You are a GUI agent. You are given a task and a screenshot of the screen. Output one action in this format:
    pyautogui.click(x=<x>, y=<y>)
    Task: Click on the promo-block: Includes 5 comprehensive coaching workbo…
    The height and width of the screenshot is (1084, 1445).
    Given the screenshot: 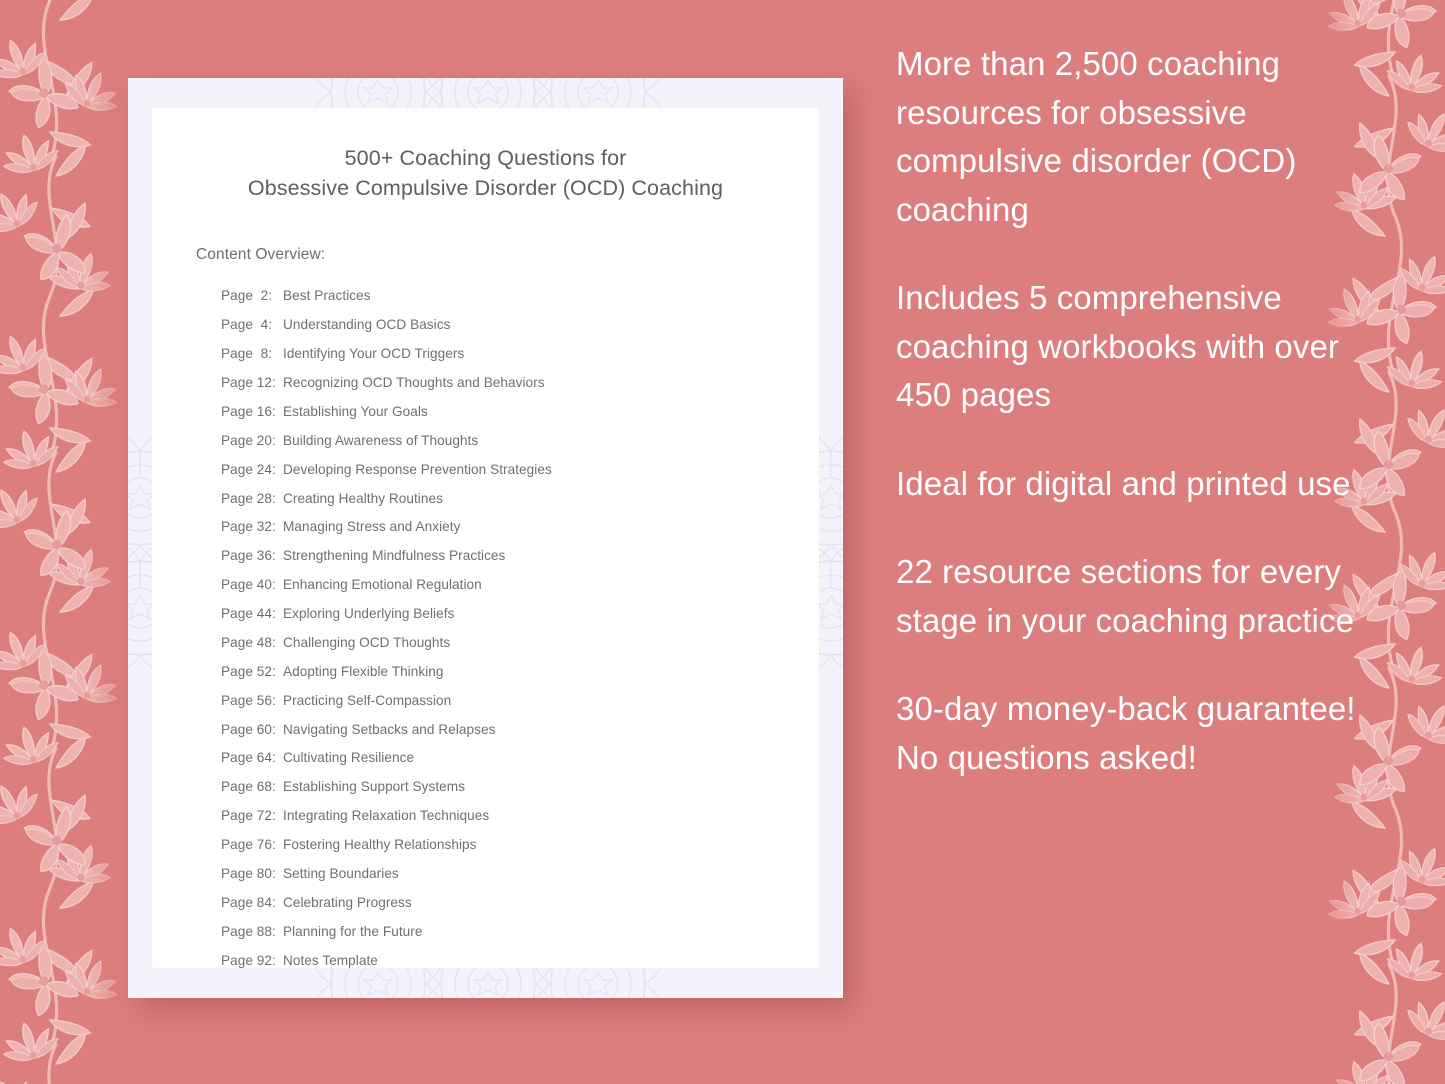 What is the action you would take?
    pyautogui.click(x=1118, y=346)
    